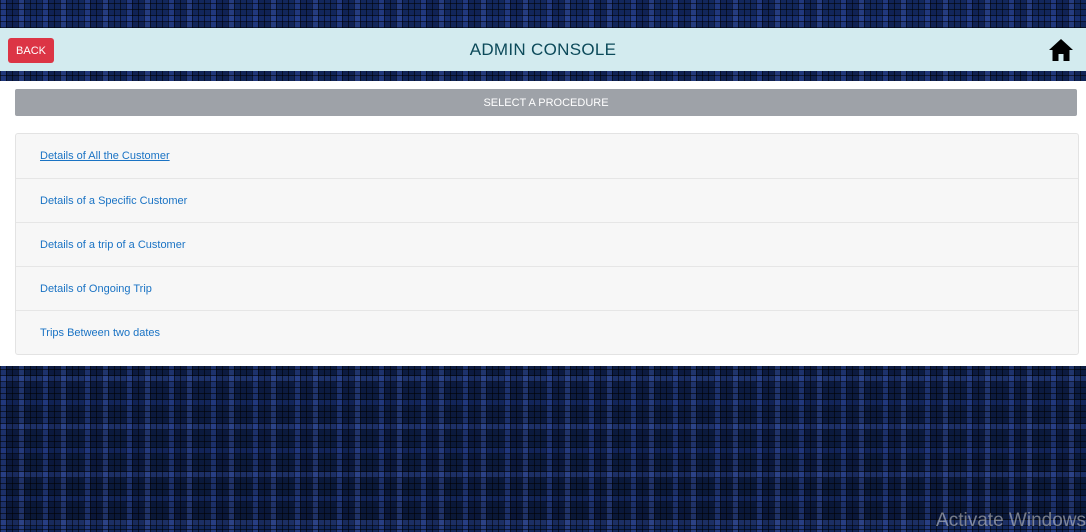 This screenshot has width=1086, height=532. Describe the element at coordinates (547, 288) in the screenshot. I see `list-item: Details of Ongoing Trip` at that location.